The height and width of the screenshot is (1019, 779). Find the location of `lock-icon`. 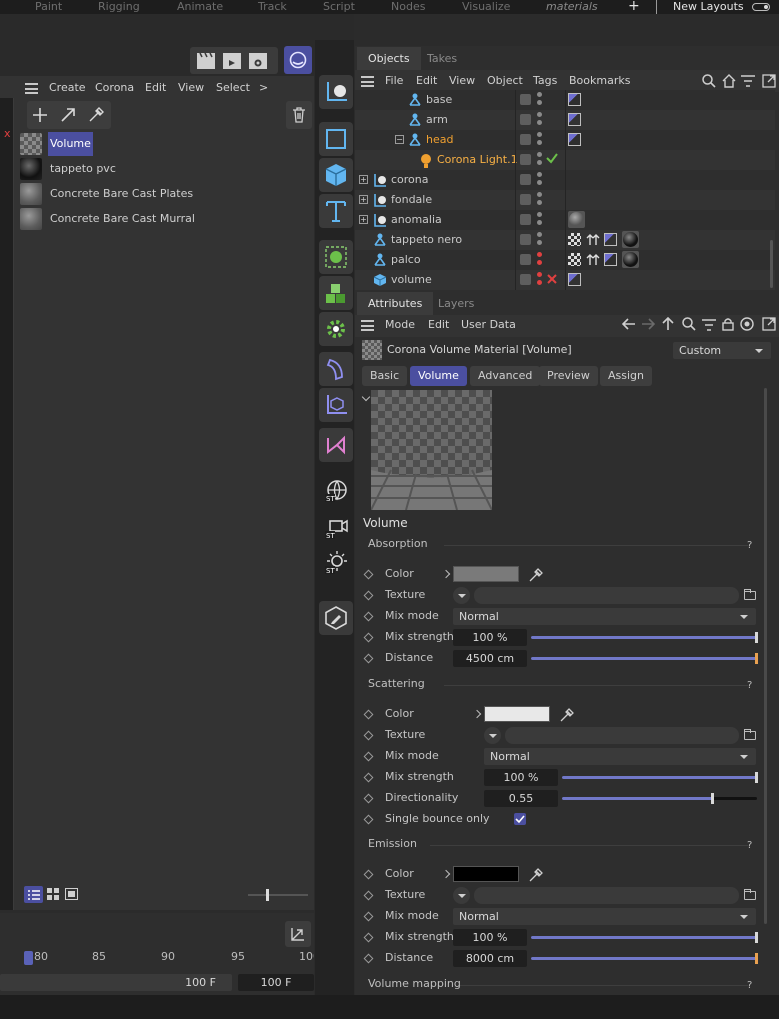

lock-icon is located at coordinates (728, 324).